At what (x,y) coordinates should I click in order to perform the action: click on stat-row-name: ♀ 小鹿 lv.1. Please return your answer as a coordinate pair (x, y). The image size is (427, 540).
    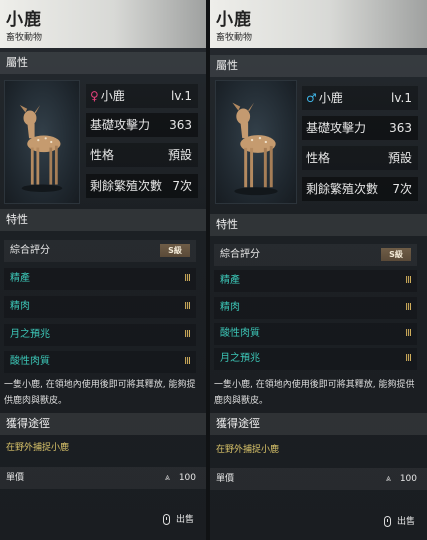
    Looking at the image, I should click on (142, 96).